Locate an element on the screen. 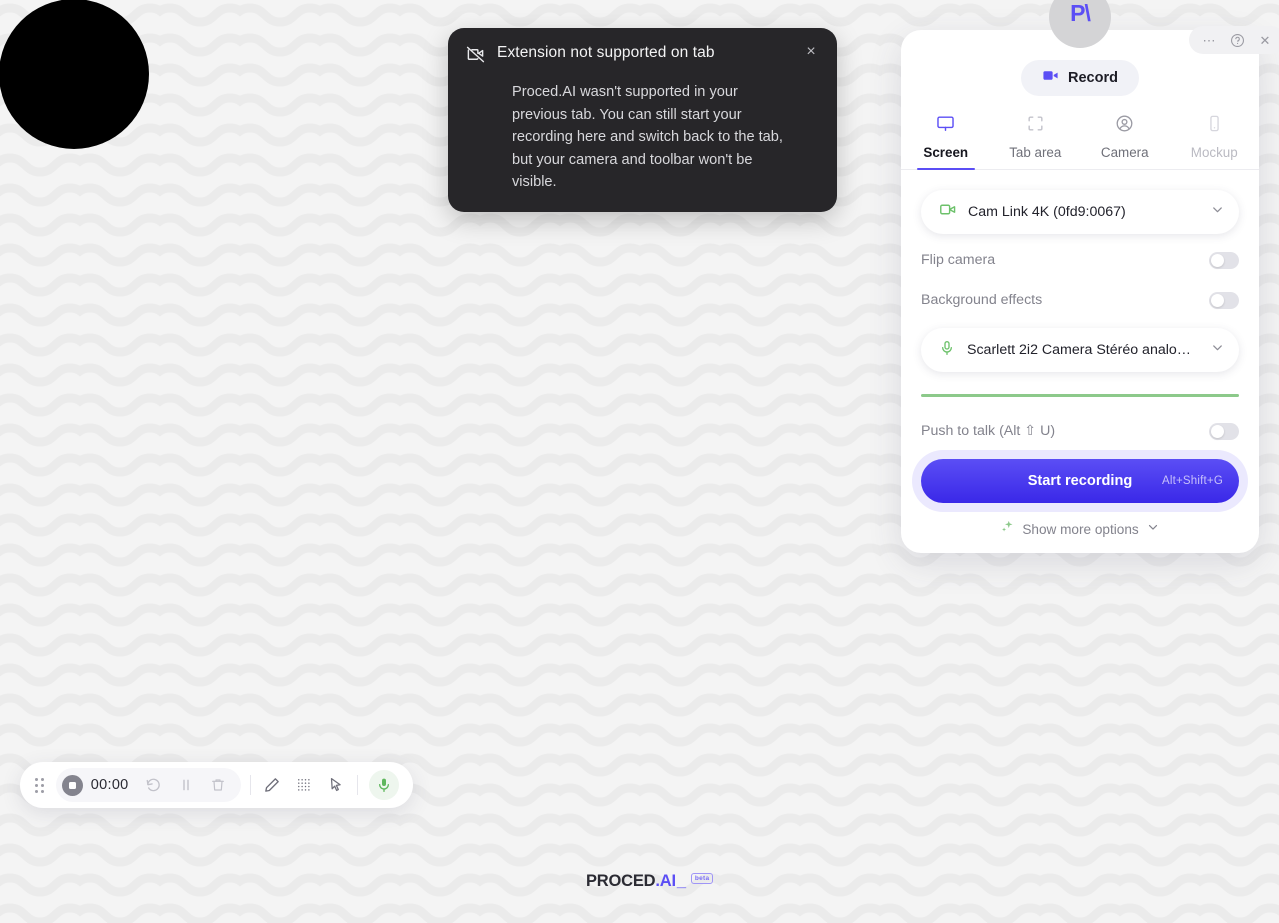  drag-handle is located at coordinates (40, 785).